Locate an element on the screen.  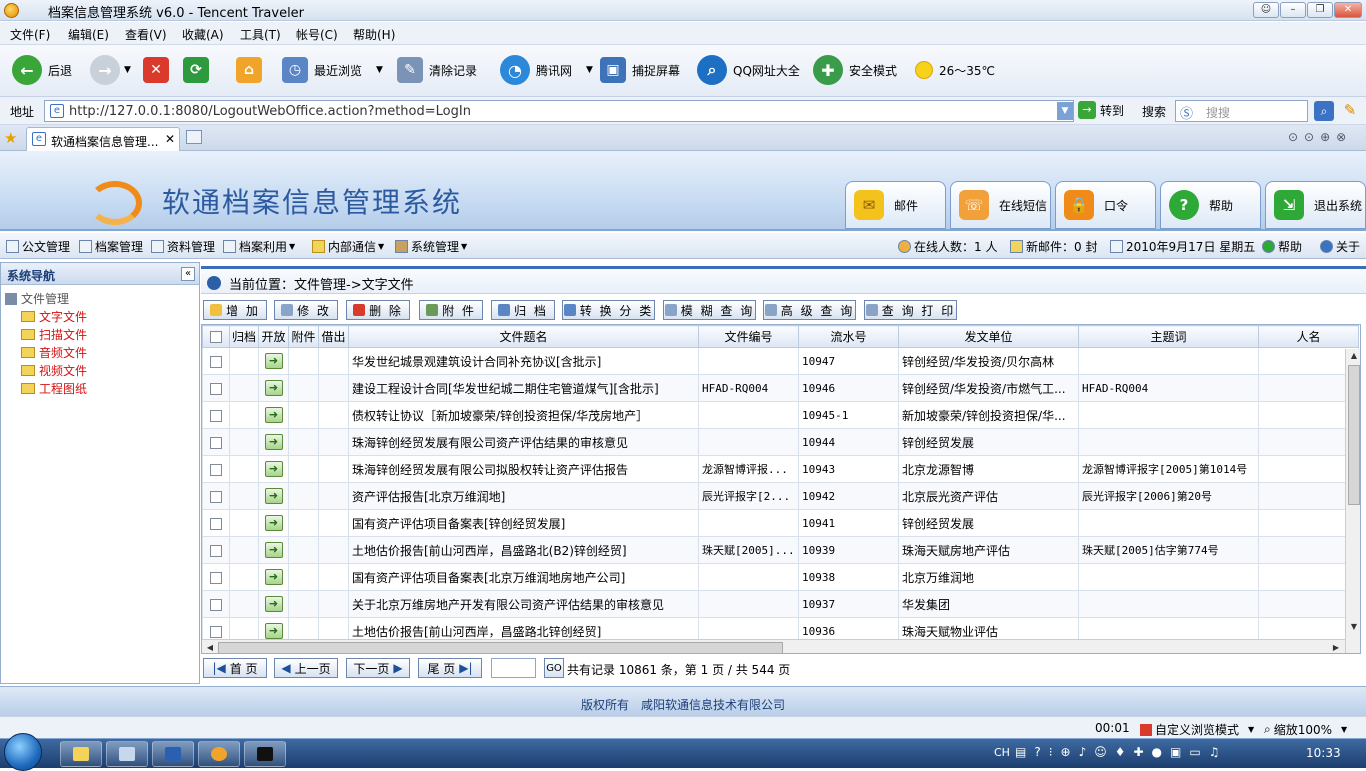
attachment-button: 附 件 is located at coordinates (451, 310).